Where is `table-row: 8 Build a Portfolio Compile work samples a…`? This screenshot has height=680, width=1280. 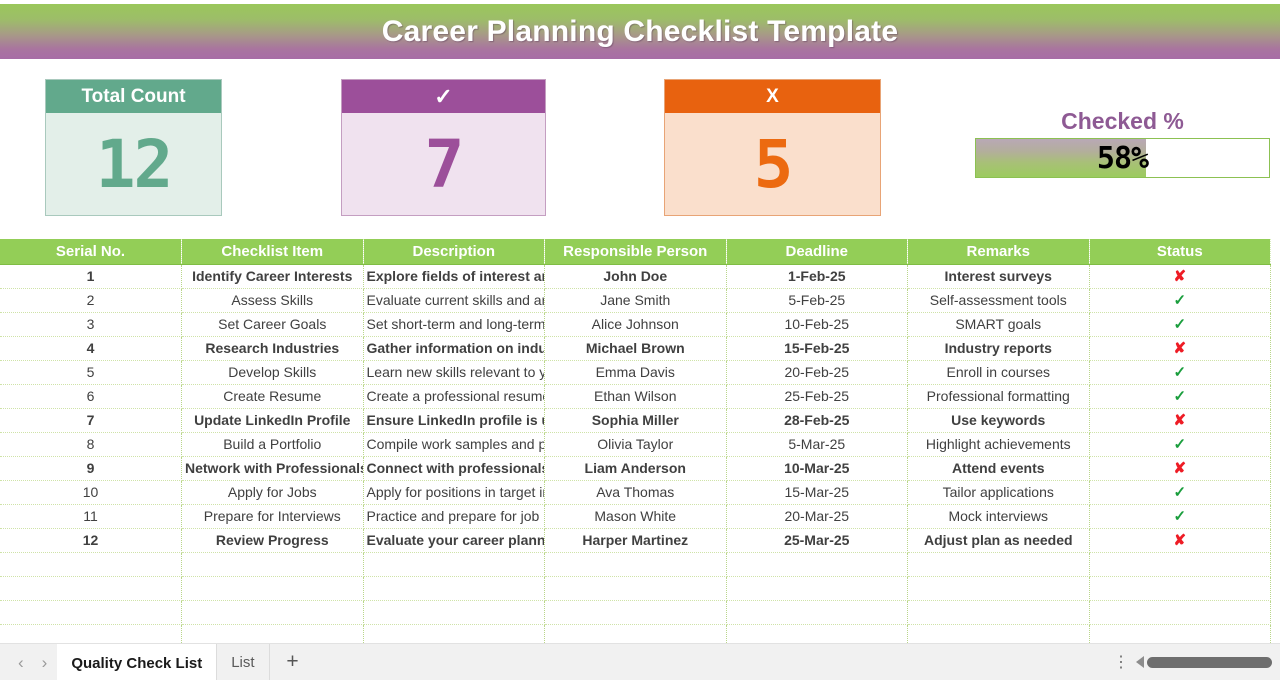
table-row: 8 Build a Portfolio Compile work samples a… is located at coordinates (635, 444).